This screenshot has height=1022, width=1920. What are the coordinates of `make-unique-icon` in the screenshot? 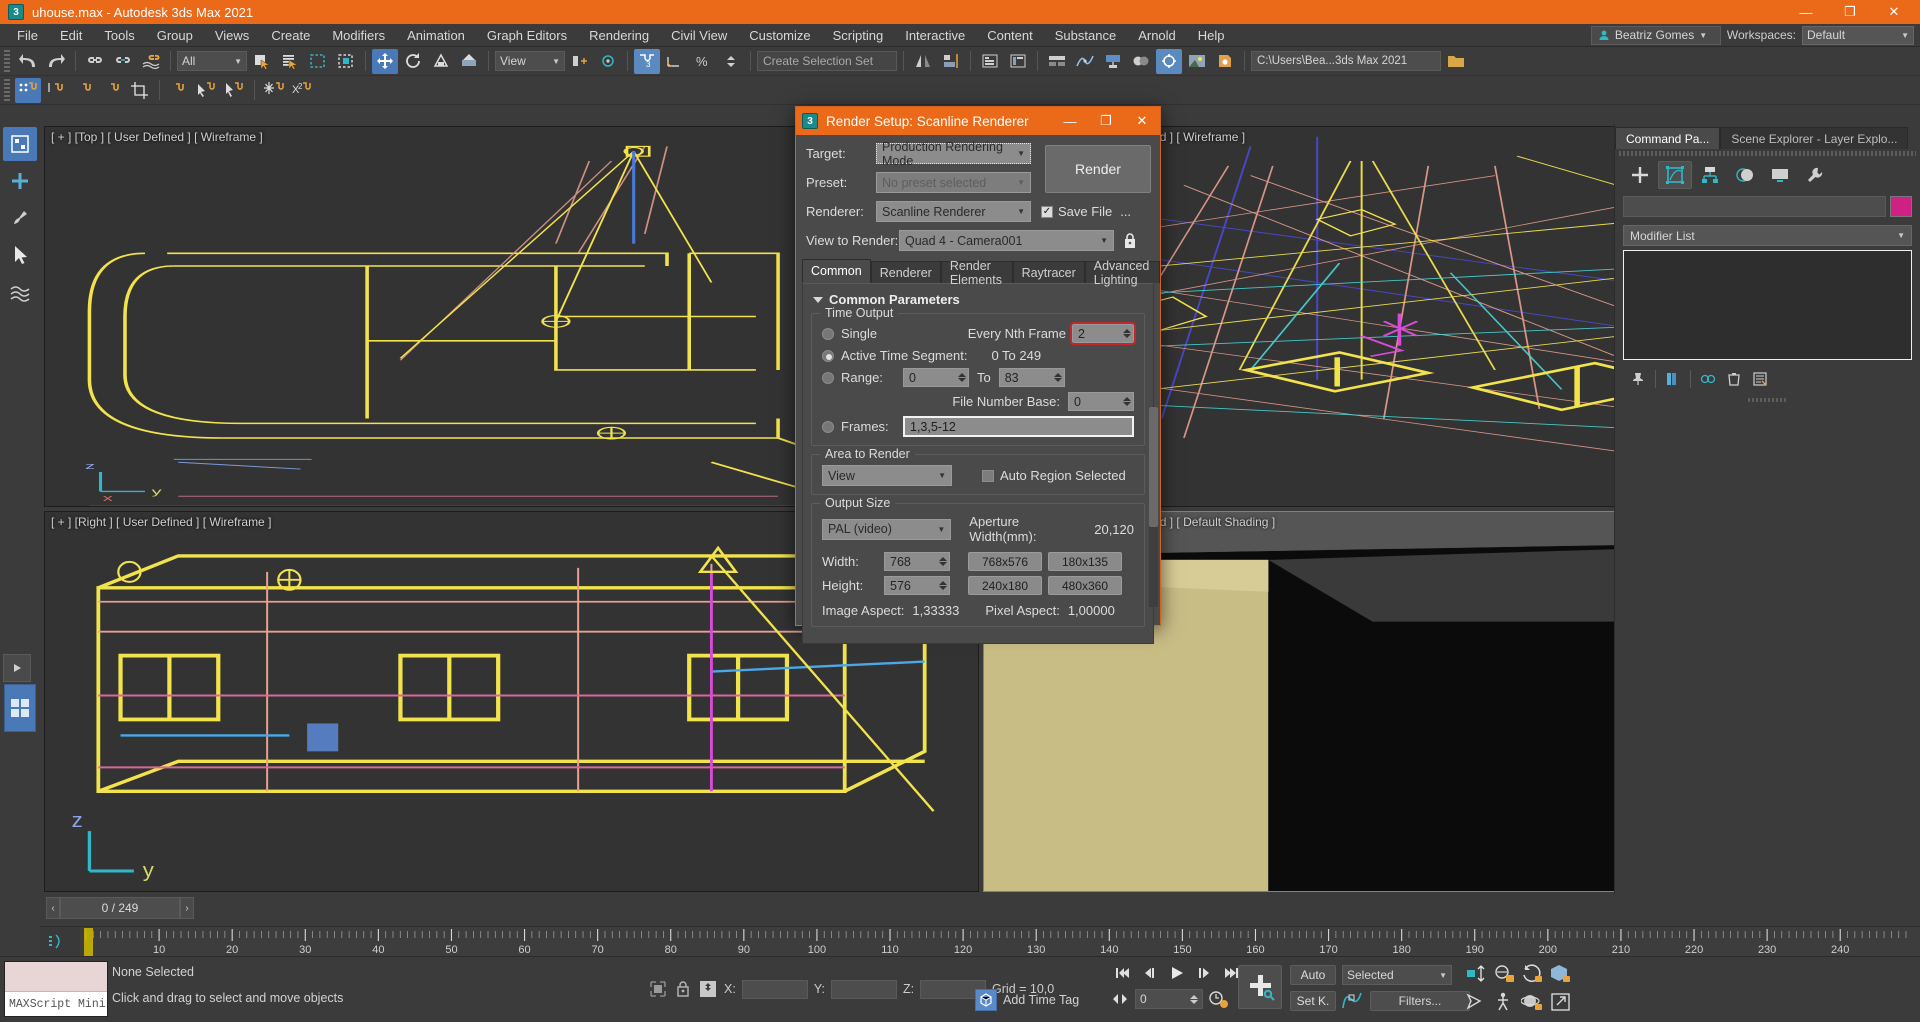 It's located at (1708, 379).